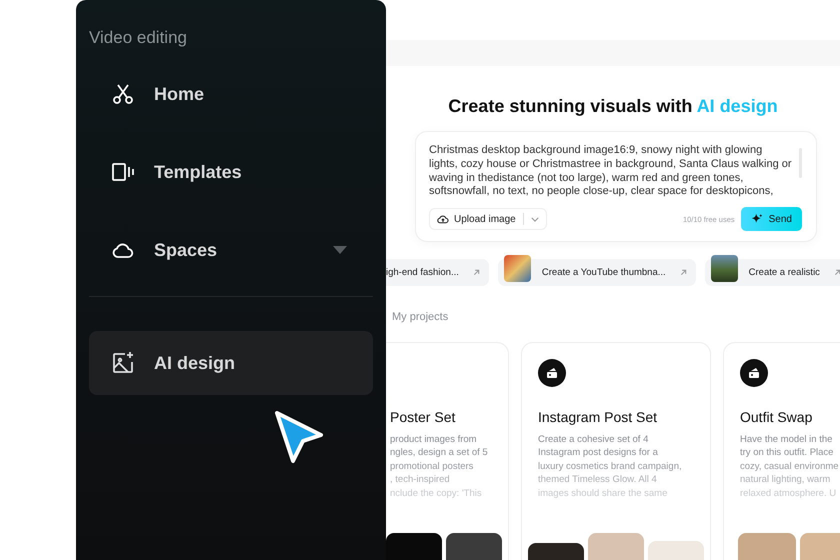 This screenshot has height=560, width=840. Describe the element at coordinates (123, 94) in the screenshot. I see `scissors-icon` at that location.